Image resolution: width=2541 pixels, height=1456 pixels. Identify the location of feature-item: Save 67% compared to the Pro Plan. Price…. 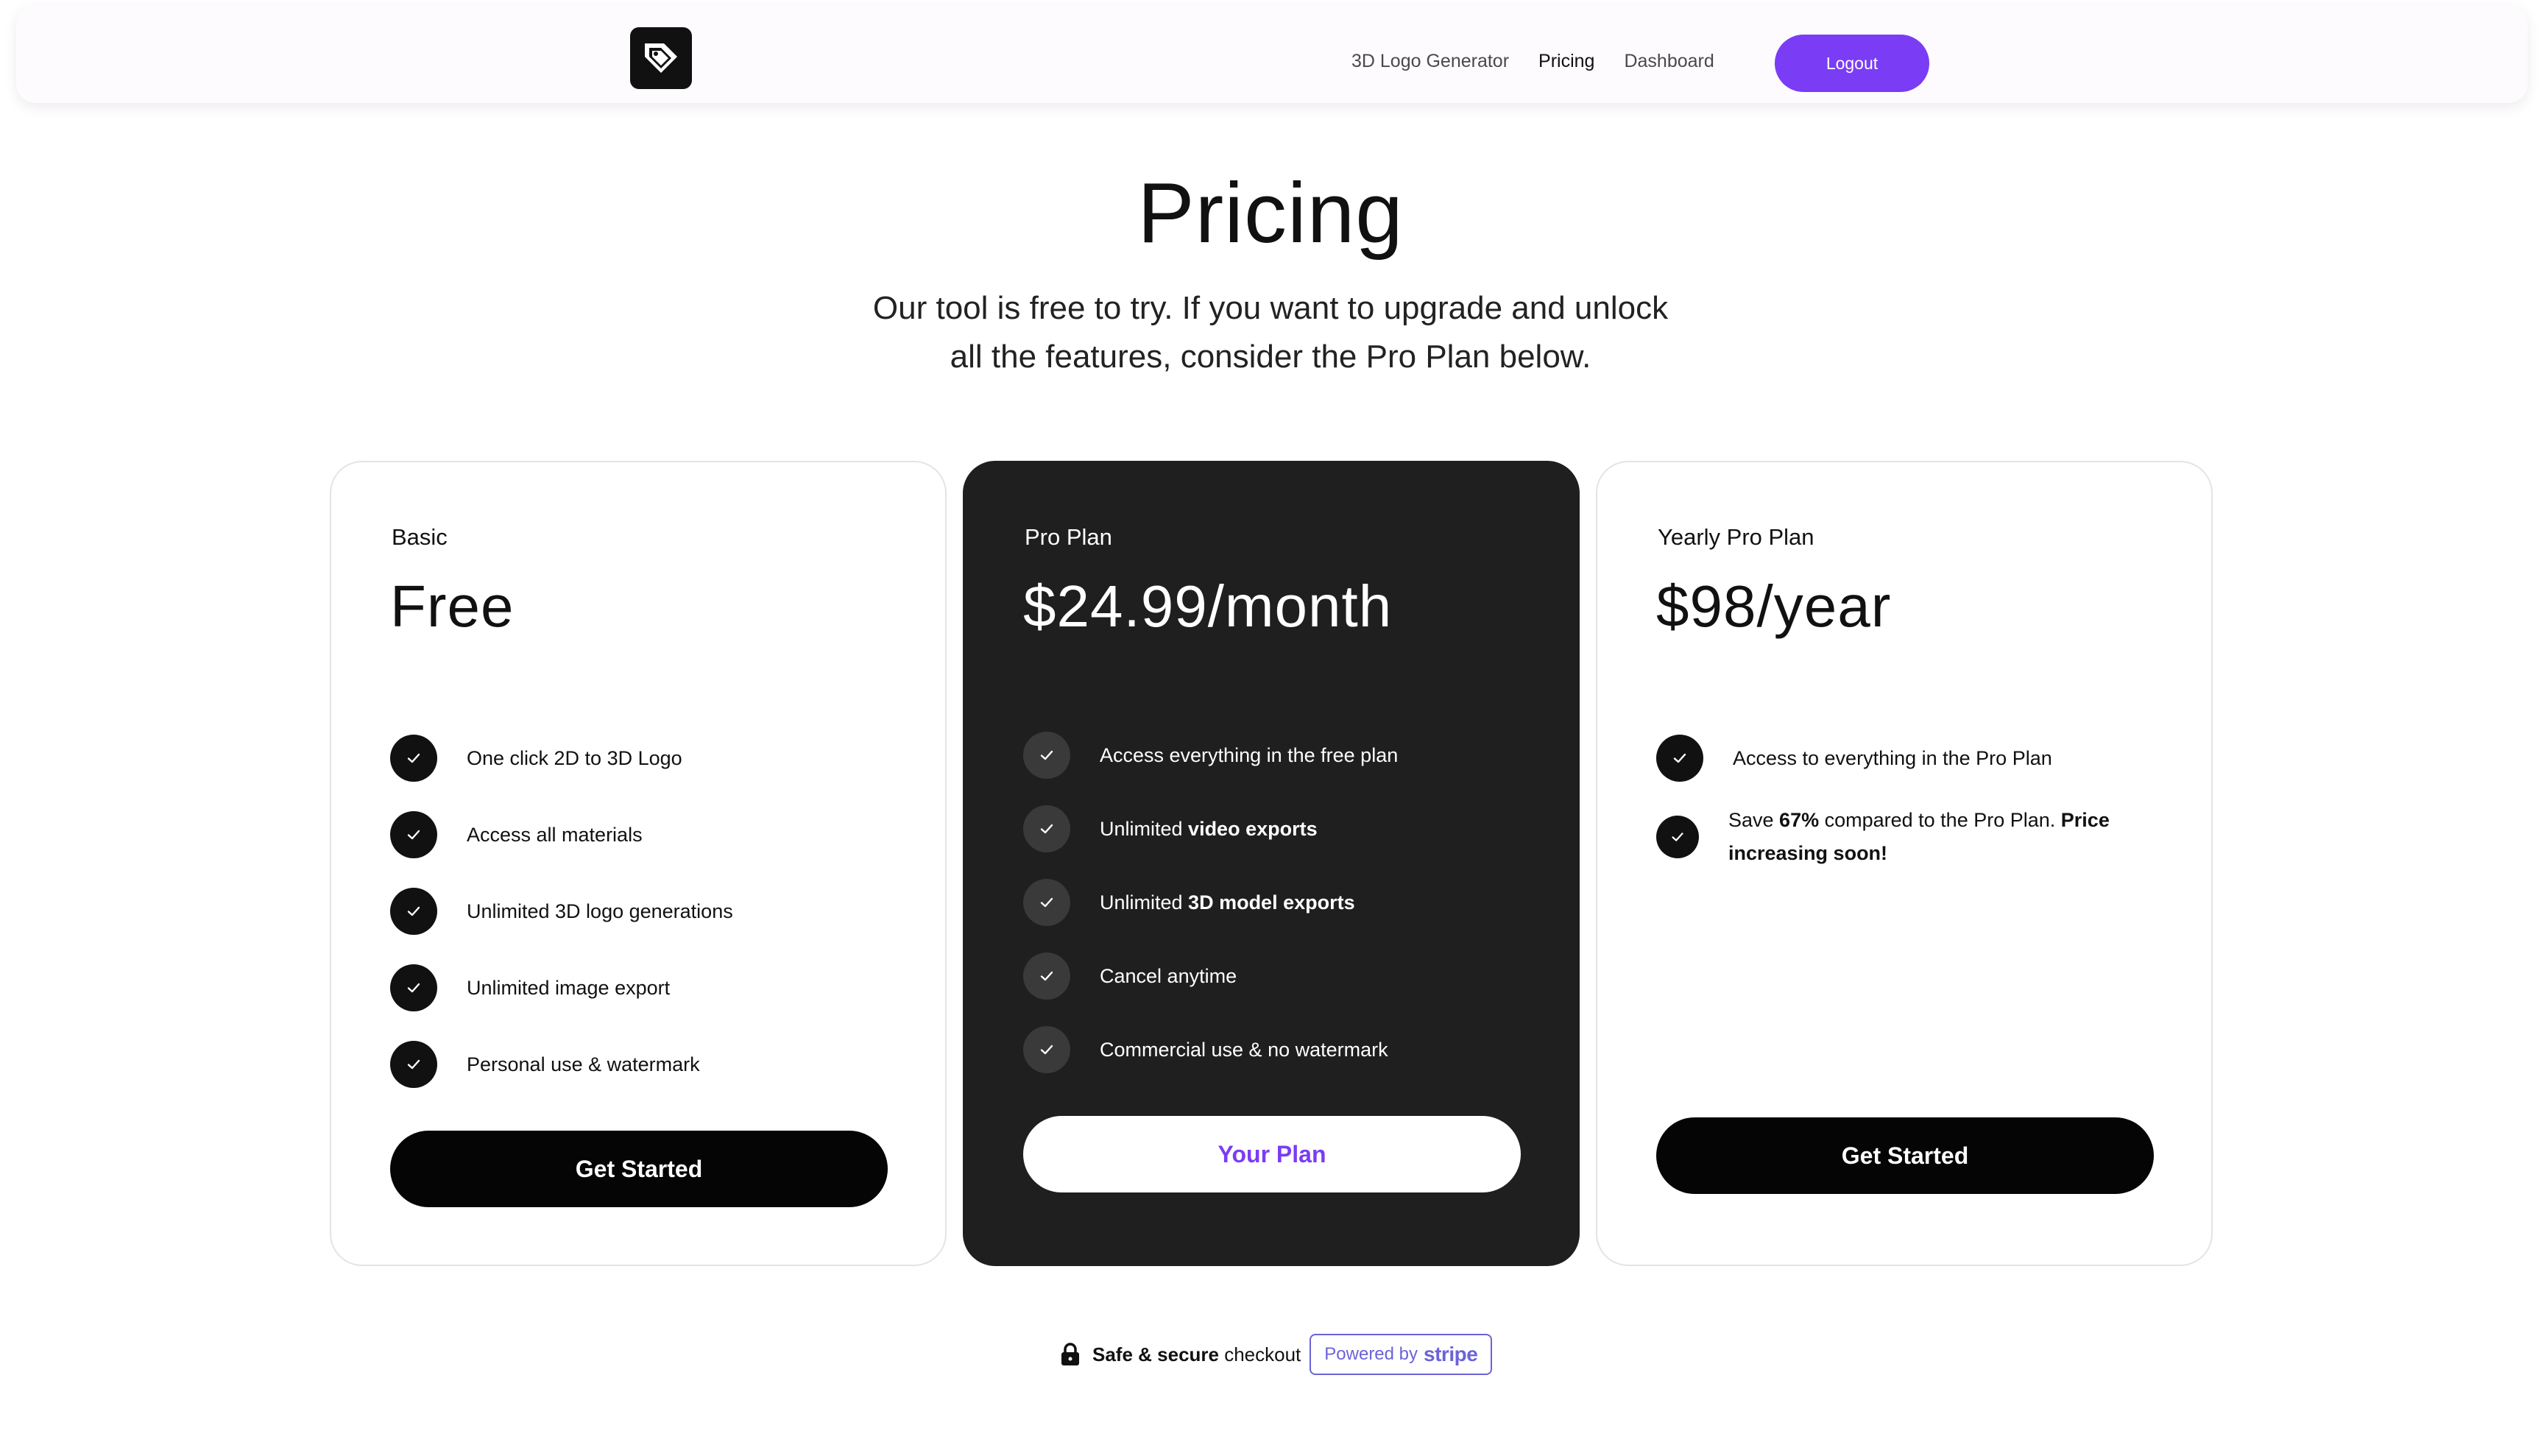
(1914, 836).